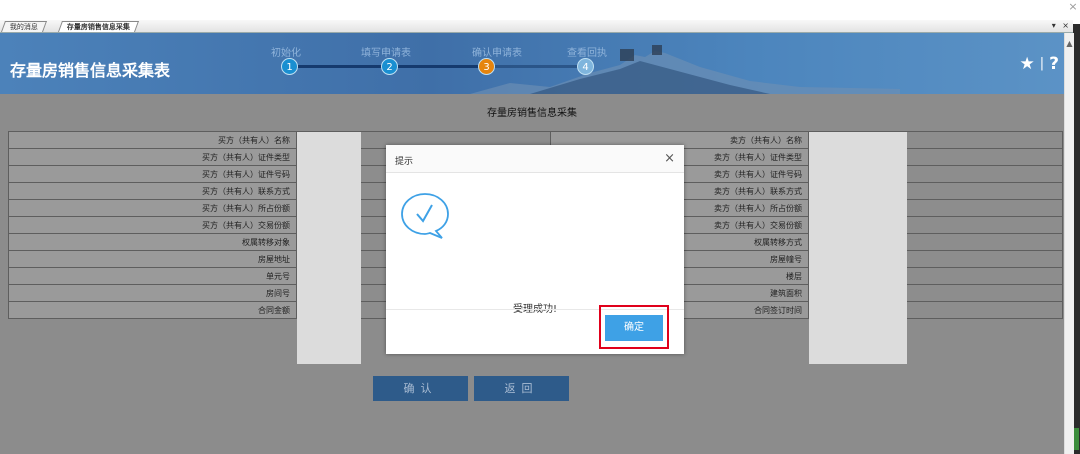 This screenshot has height=454, width=1080. What do you see at coordinates (152, 225) in the screenshot?
I see `buyer-field-label: 买方（共有人）交易份额` at bounding box center [152, 225].